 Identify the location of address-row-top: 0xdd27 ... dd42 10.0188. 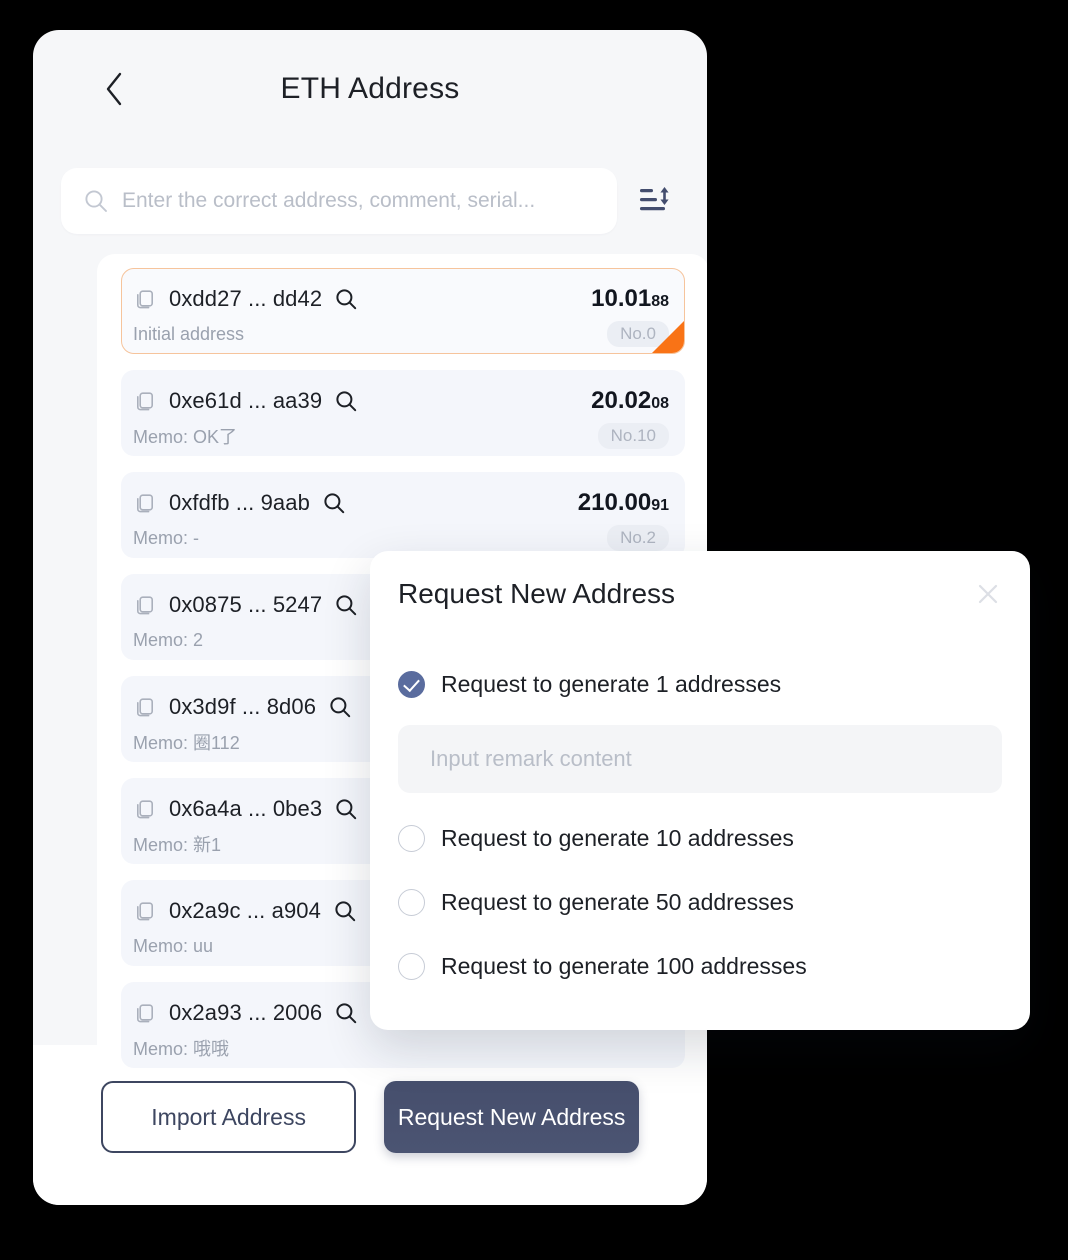
(401, 299).